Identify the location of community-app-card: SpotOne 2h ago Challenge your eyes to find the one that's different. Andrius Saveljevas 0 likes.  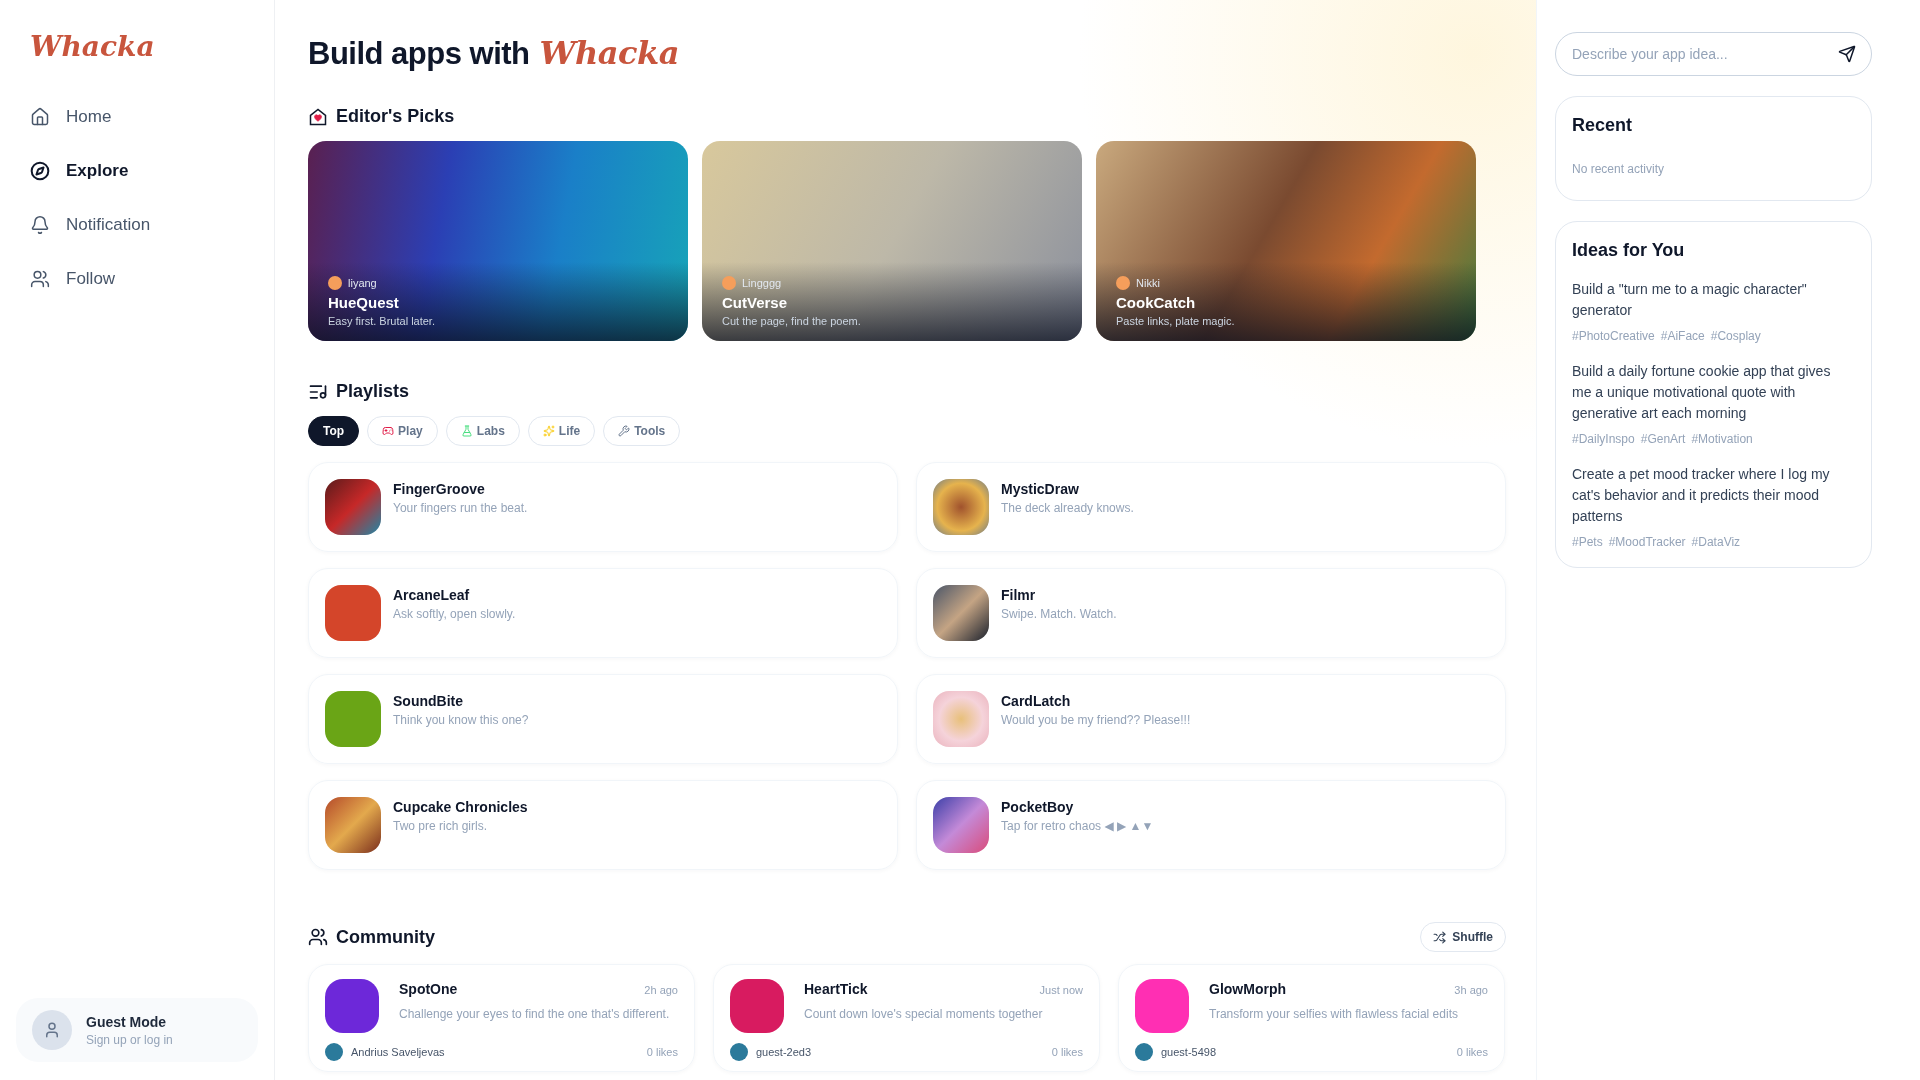
(501, 1018).